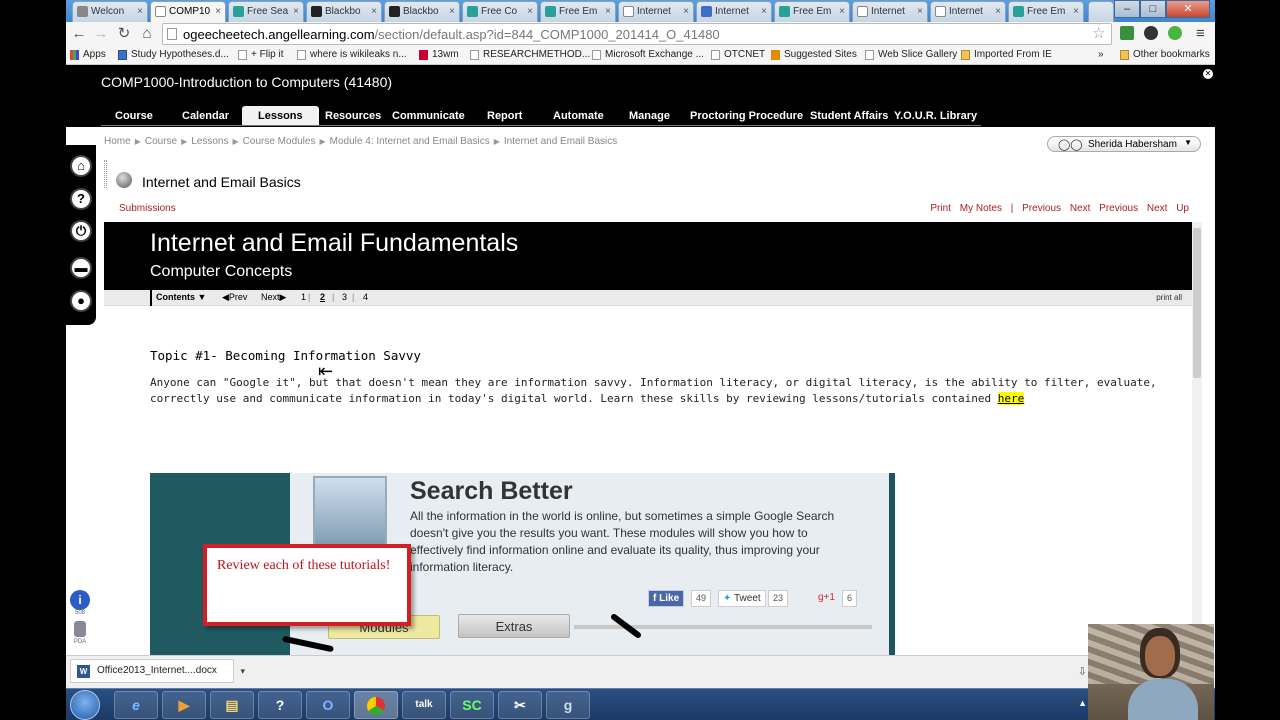 This screenshot has height=720, width=1280. Describe the element at coordinates (157, 671) in the screenshot. I see `download-item: W Office2013_Internet....docx ▾` at that location.